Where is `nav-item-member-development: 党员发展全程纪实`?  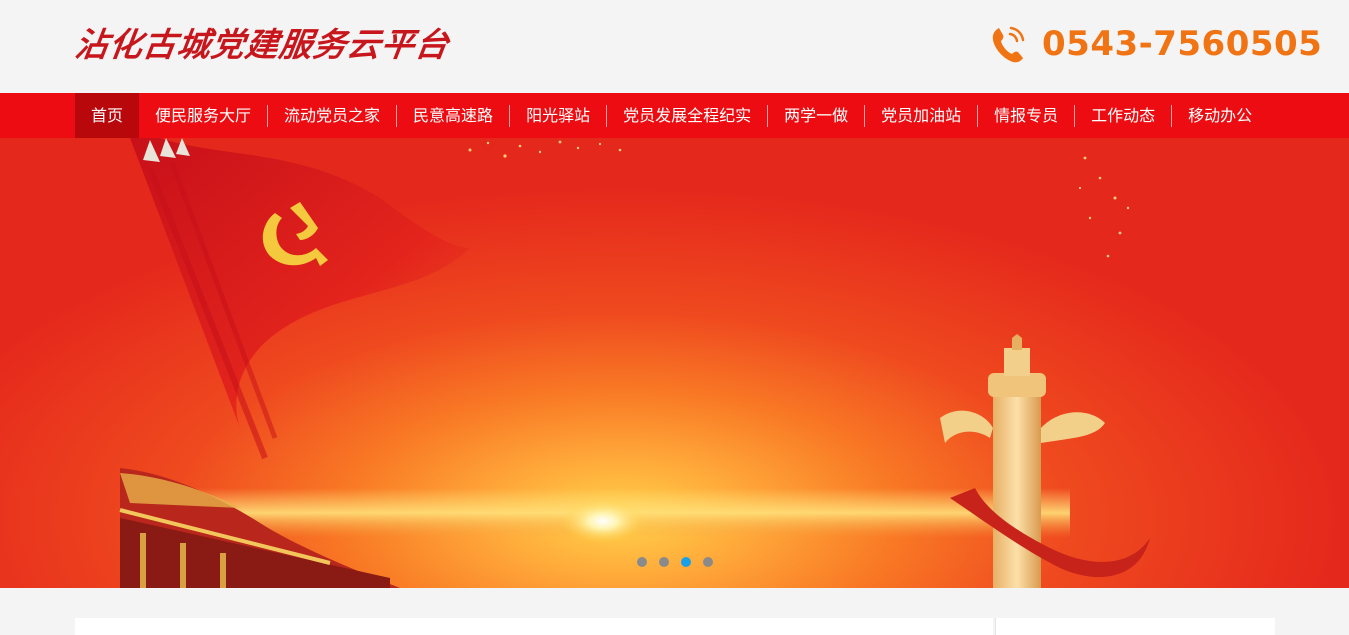 nav-item-member-development: 党员发展全程纪实 is located at coordinates (687, 115).